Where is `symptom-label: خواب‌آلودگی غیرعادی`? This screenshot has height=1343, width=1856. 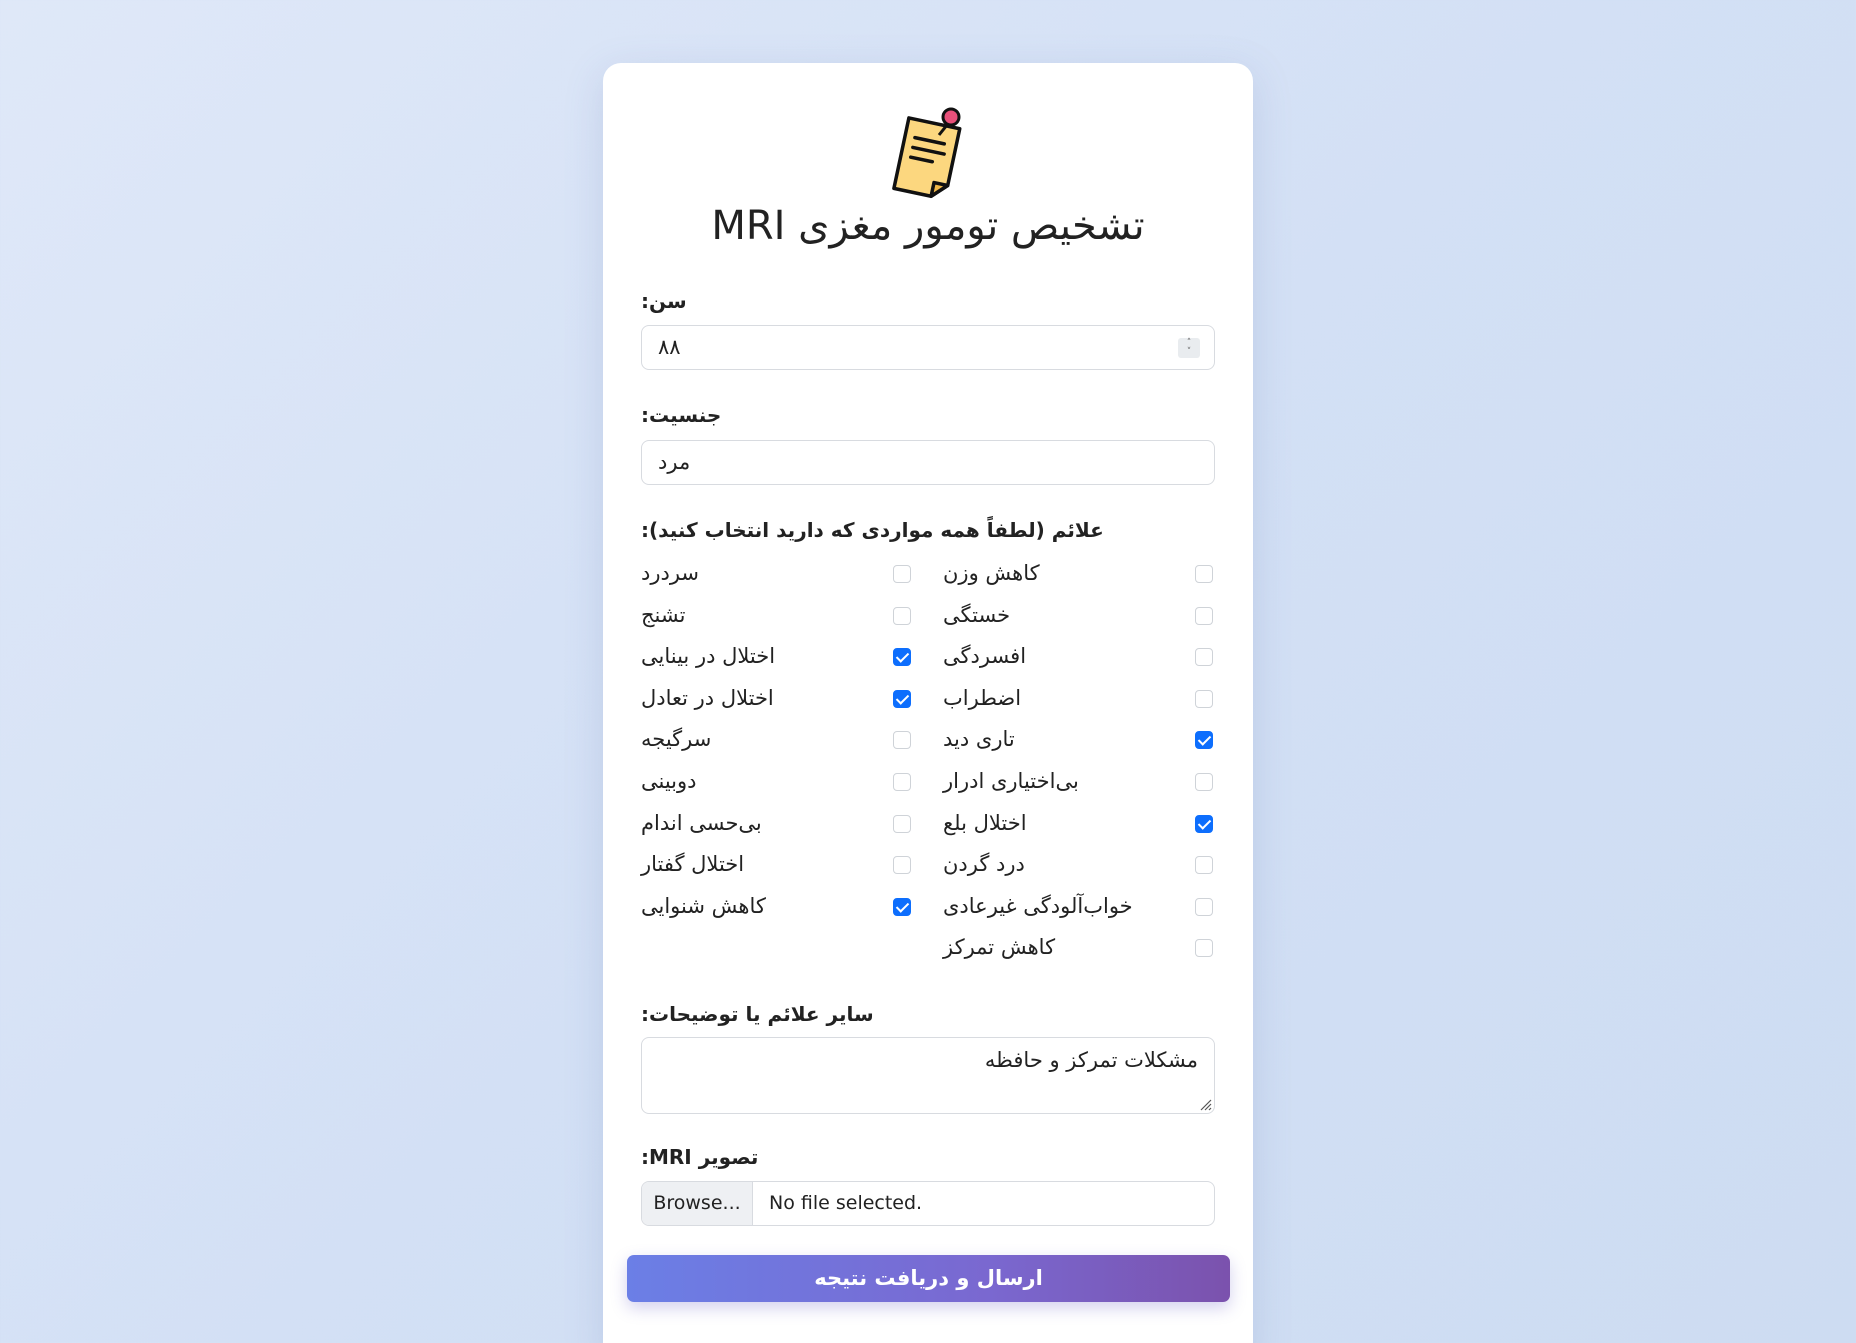 symptom-label: خواب‌آلودگی غیرعادی is located at coordinates (1038, 906).